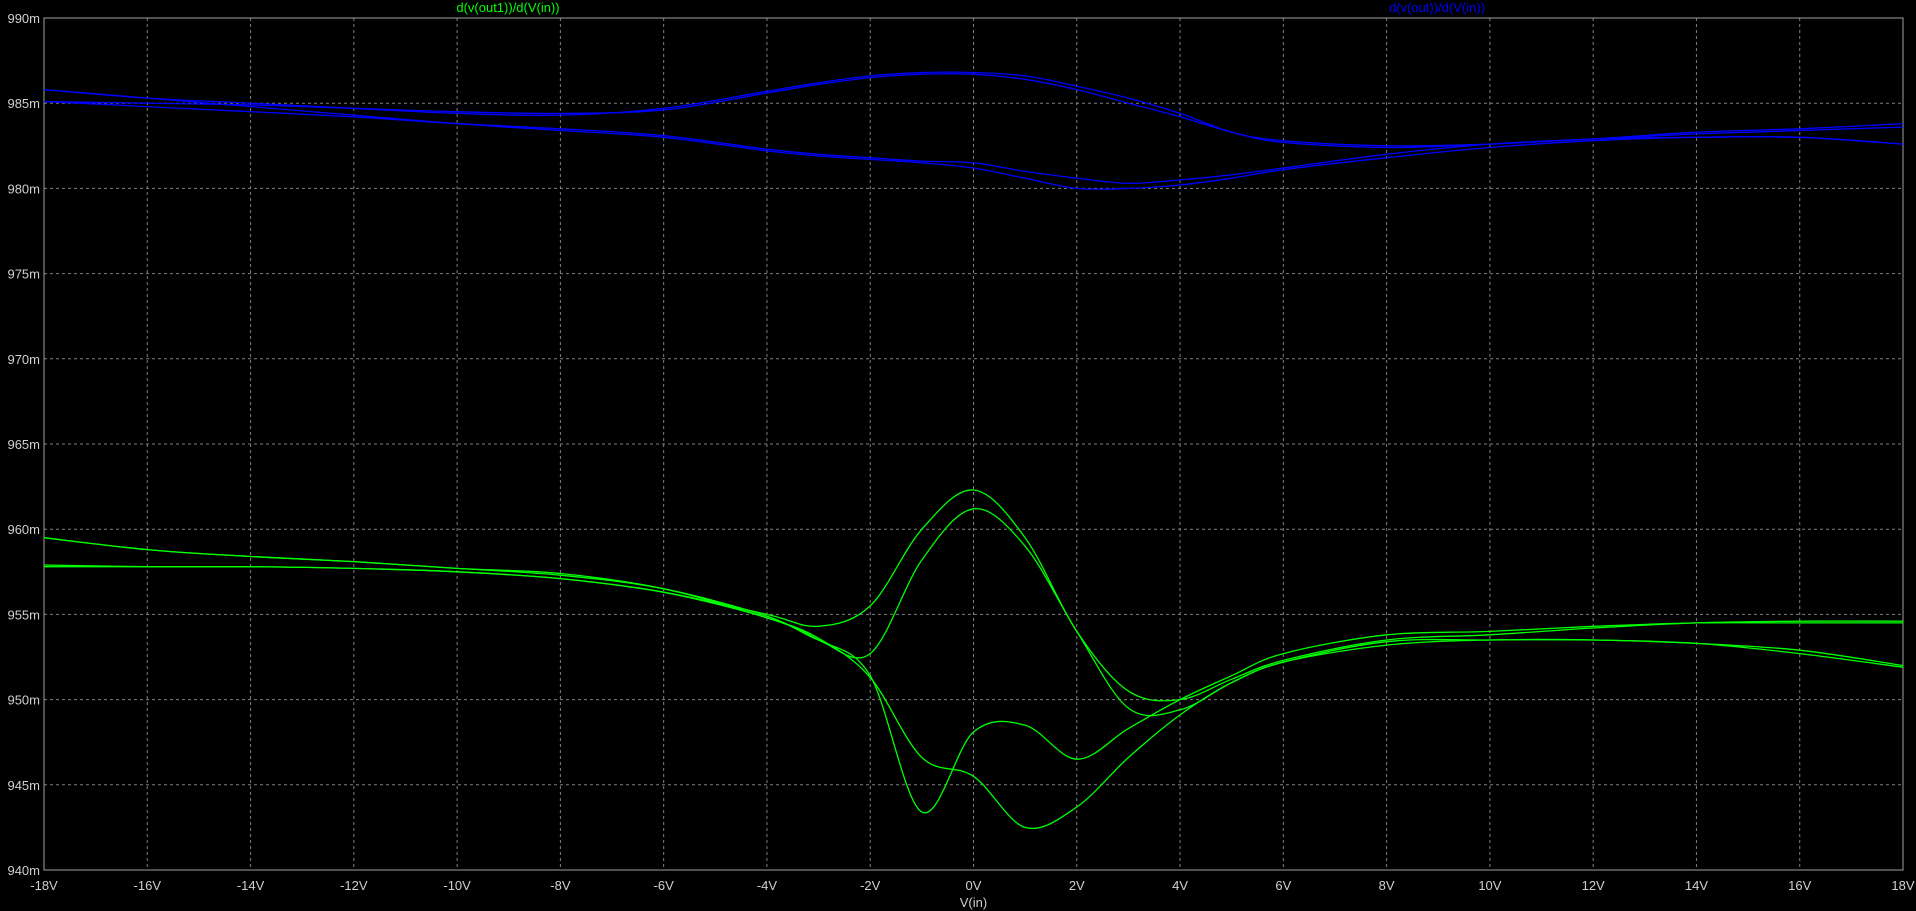 The image size is (1916, 911). What do you see at coordinates (23, 188) in the screenshot?
I see `y-tick-label: 980m` at bounding box center [23, 188].